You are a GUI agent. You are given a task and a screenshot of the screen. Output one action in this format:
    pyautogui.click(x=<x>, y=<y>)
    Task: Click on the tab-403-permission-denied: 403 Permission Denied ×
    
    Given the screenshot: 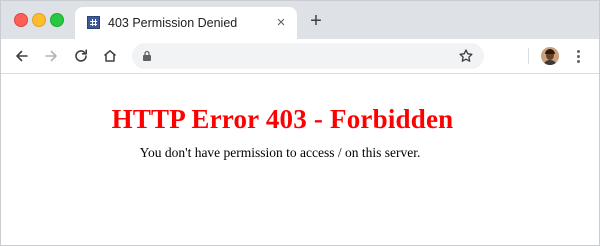 What is the action you would take?
    pyautogui.click(x=186, y=23)
    